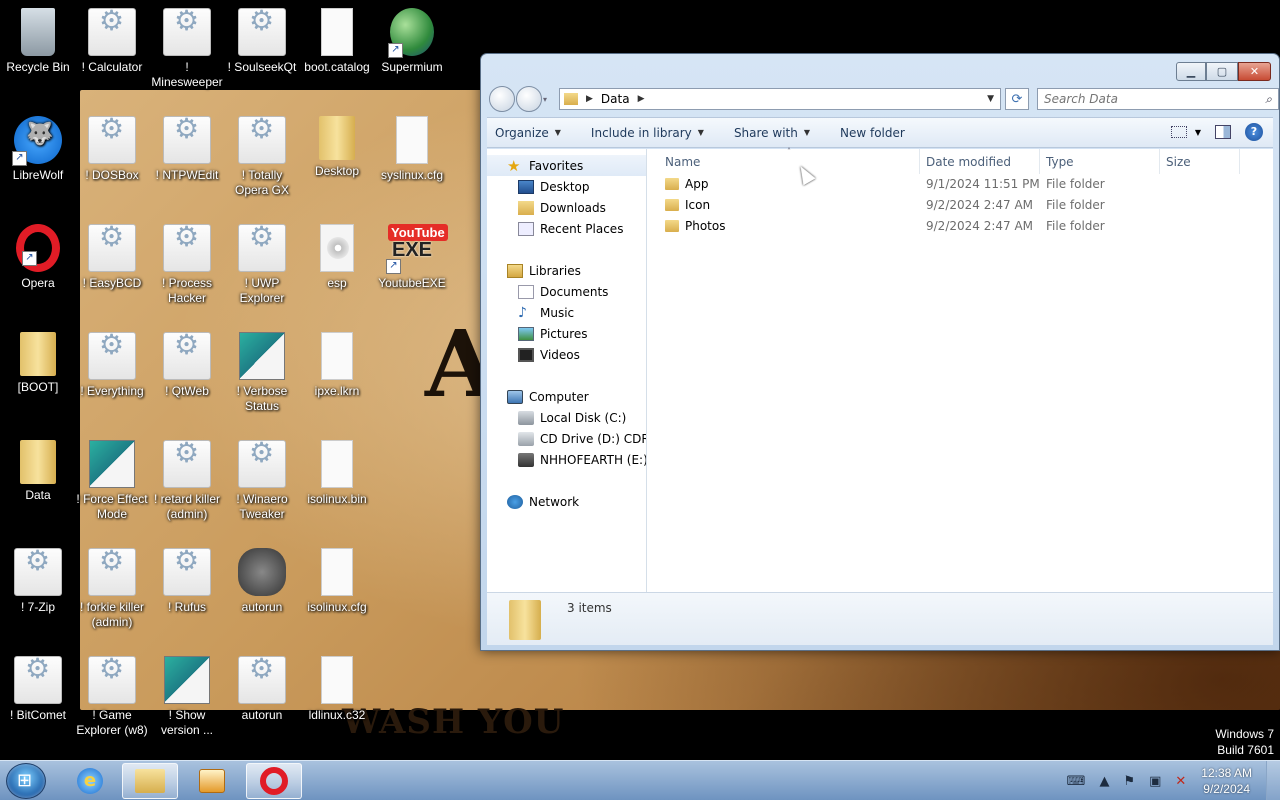 This screenshot has height=800, width=1280. What do you see at coordinates (274, 781) in the screenshot?
I see `taskbar-opera` at bounding box center [274, 781].